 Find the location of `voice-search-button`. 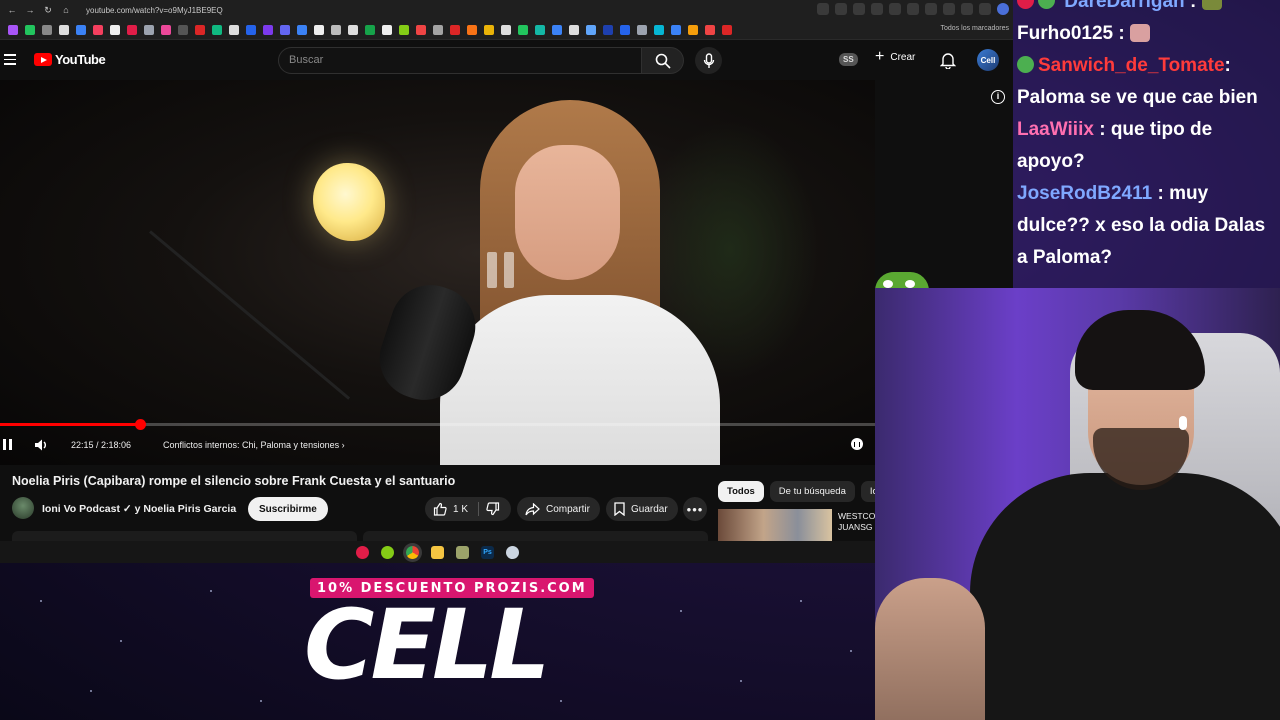

voice-search-button is located at coordinates (708, 60).